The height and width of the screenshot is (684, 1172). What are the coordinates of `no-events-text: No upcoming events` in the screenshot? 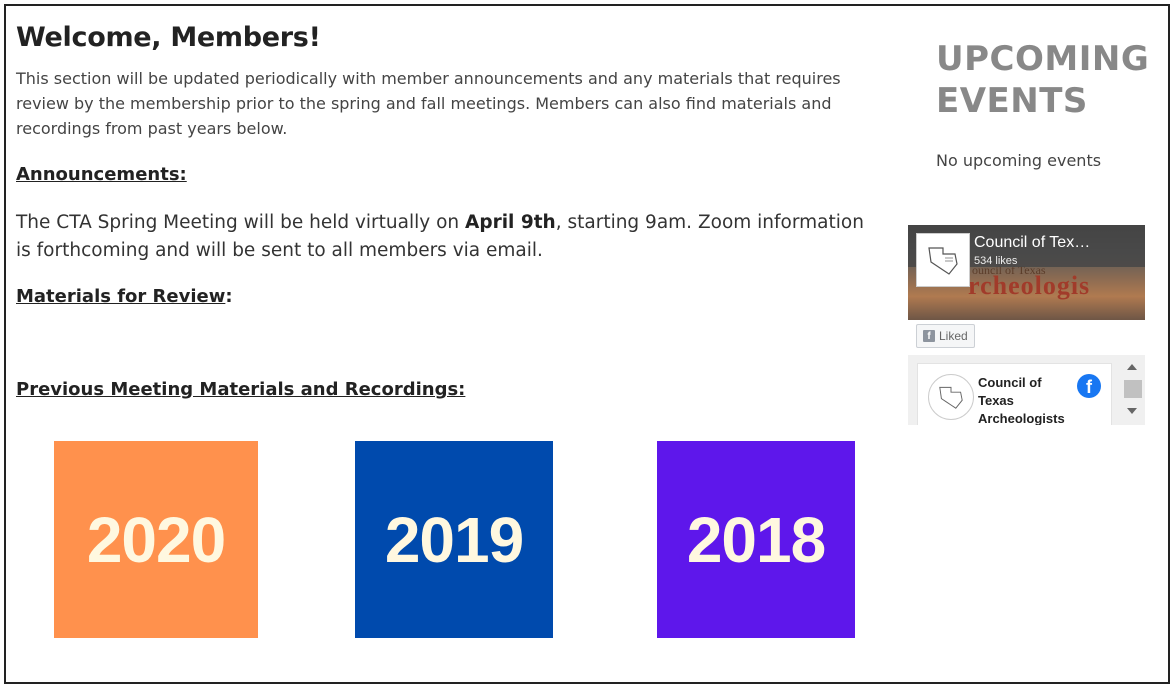 It's located at (1019, 160).